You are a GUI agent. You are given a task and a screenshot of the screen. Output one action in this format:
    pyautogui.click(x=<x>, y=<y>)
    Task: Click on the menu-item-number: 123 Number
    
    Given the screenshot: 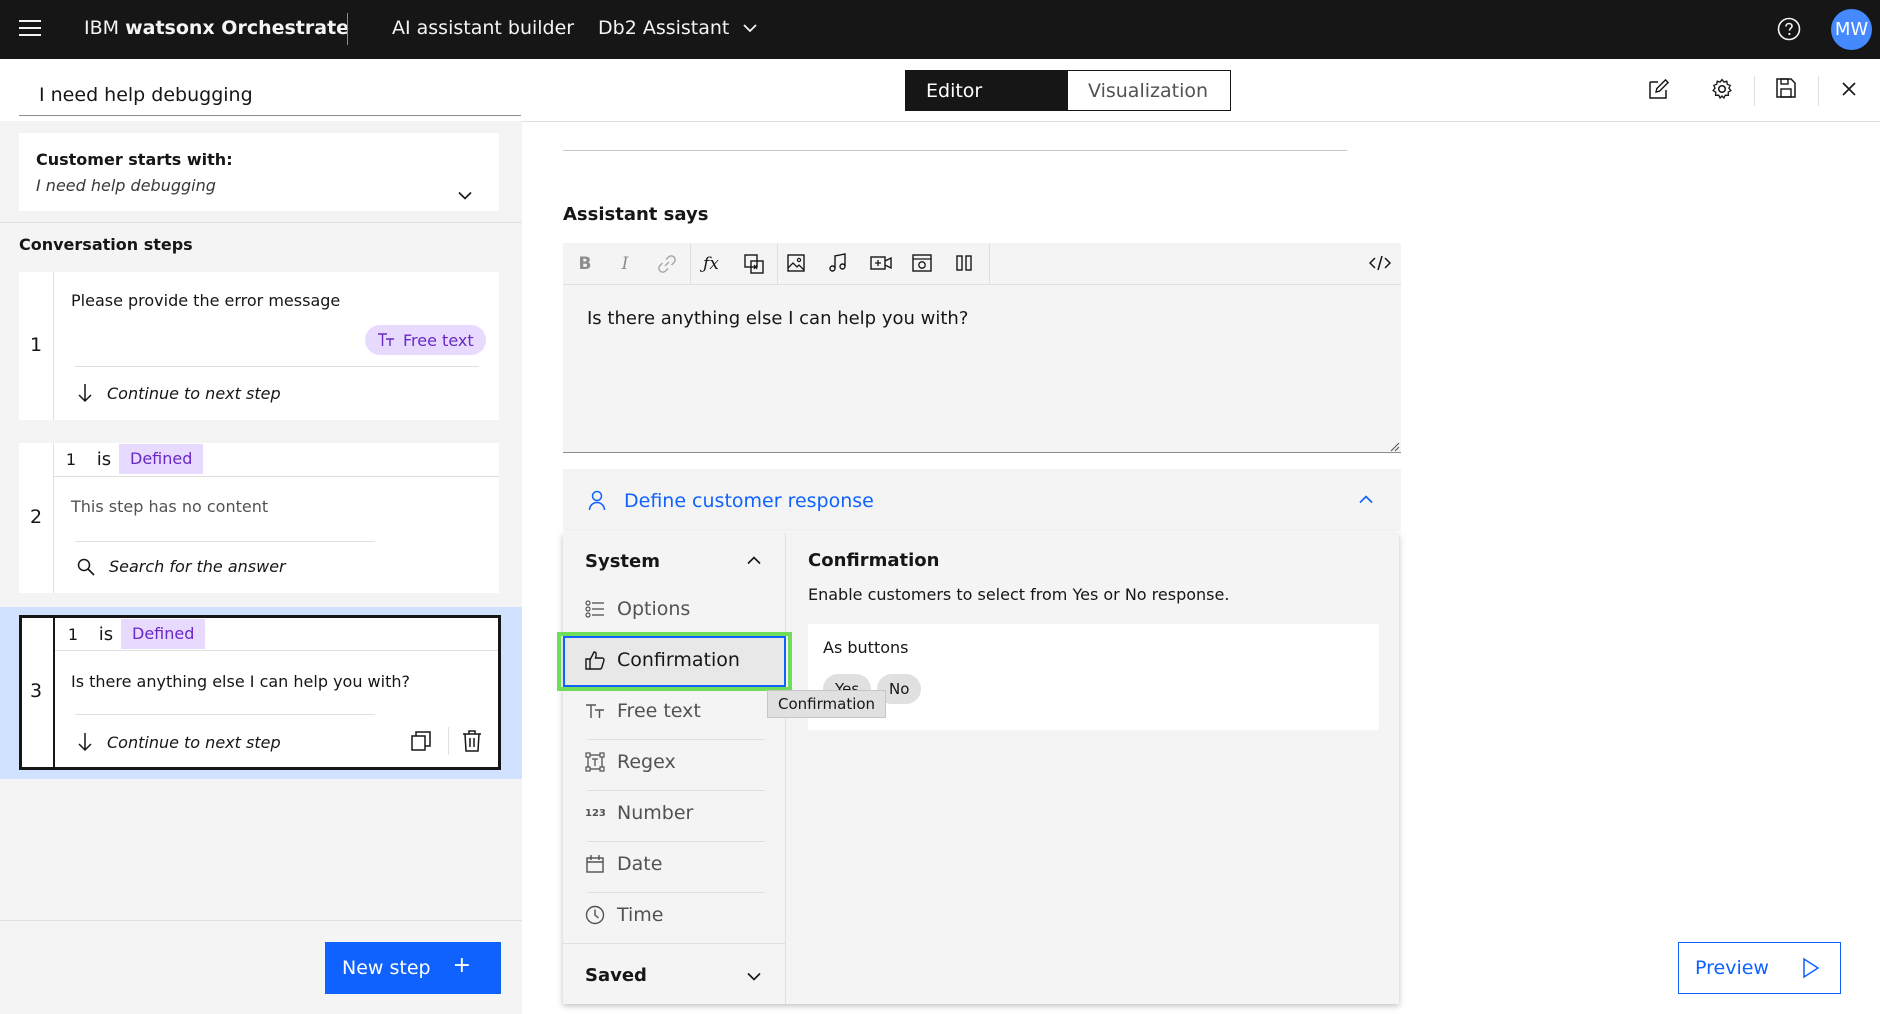 What is the action you would take?
    pyautogui.click(x=639, y=813)
    